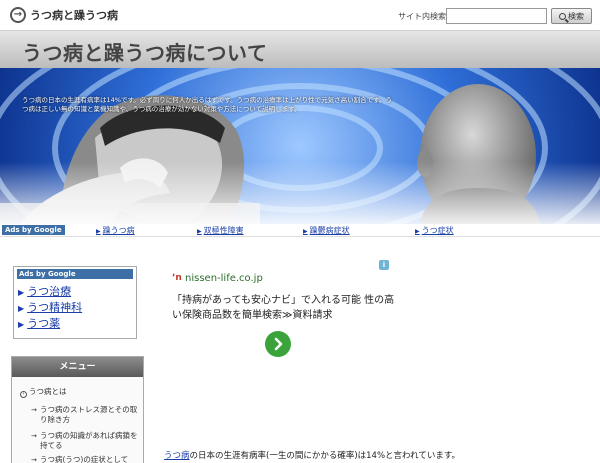 This screenshot has width=600, height=463. Describe the element at coordinates (43, 392) in the screenshot. I see `menu-item-utsubyo: › うつ病とは` at that location.